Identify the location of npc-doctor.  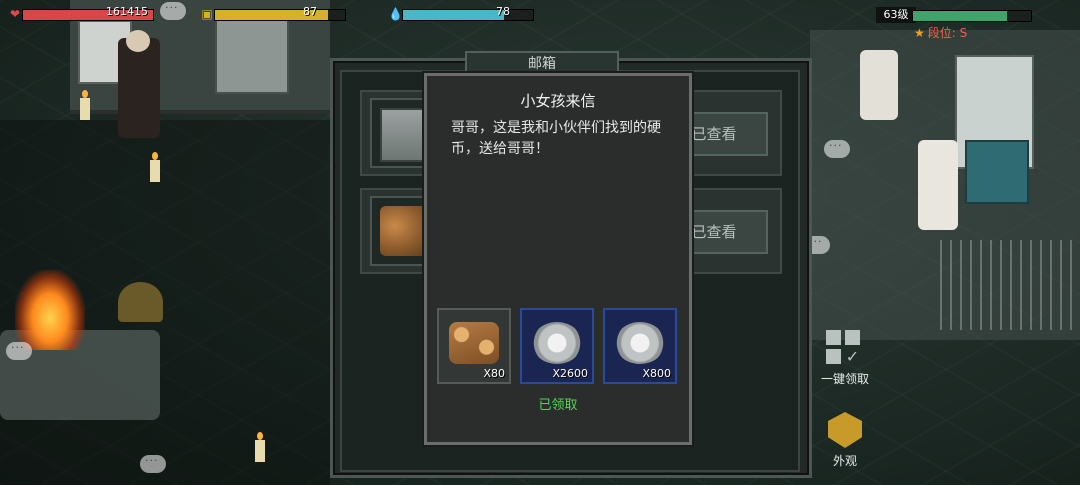
(938, 185).